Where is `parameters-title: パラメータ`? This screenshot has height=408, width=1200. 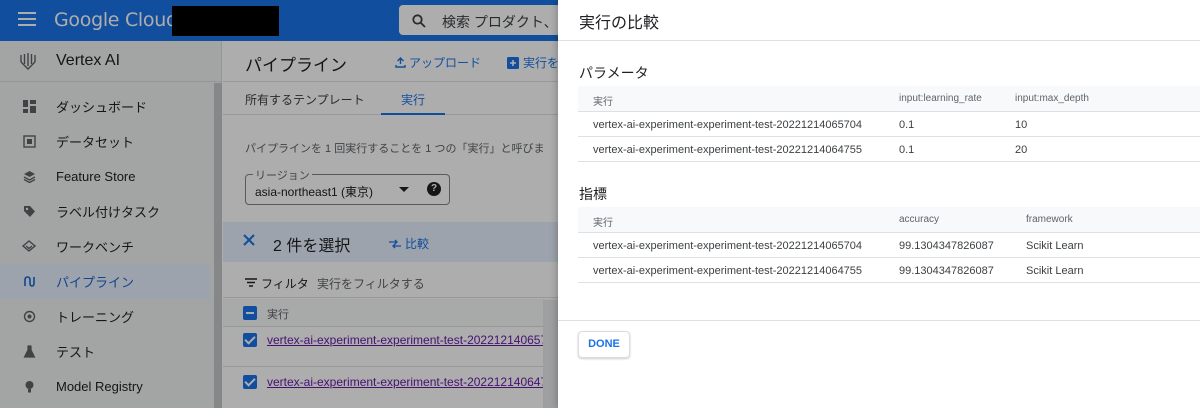
parameters-title: パラメータ is located at coordinates (614, 73).